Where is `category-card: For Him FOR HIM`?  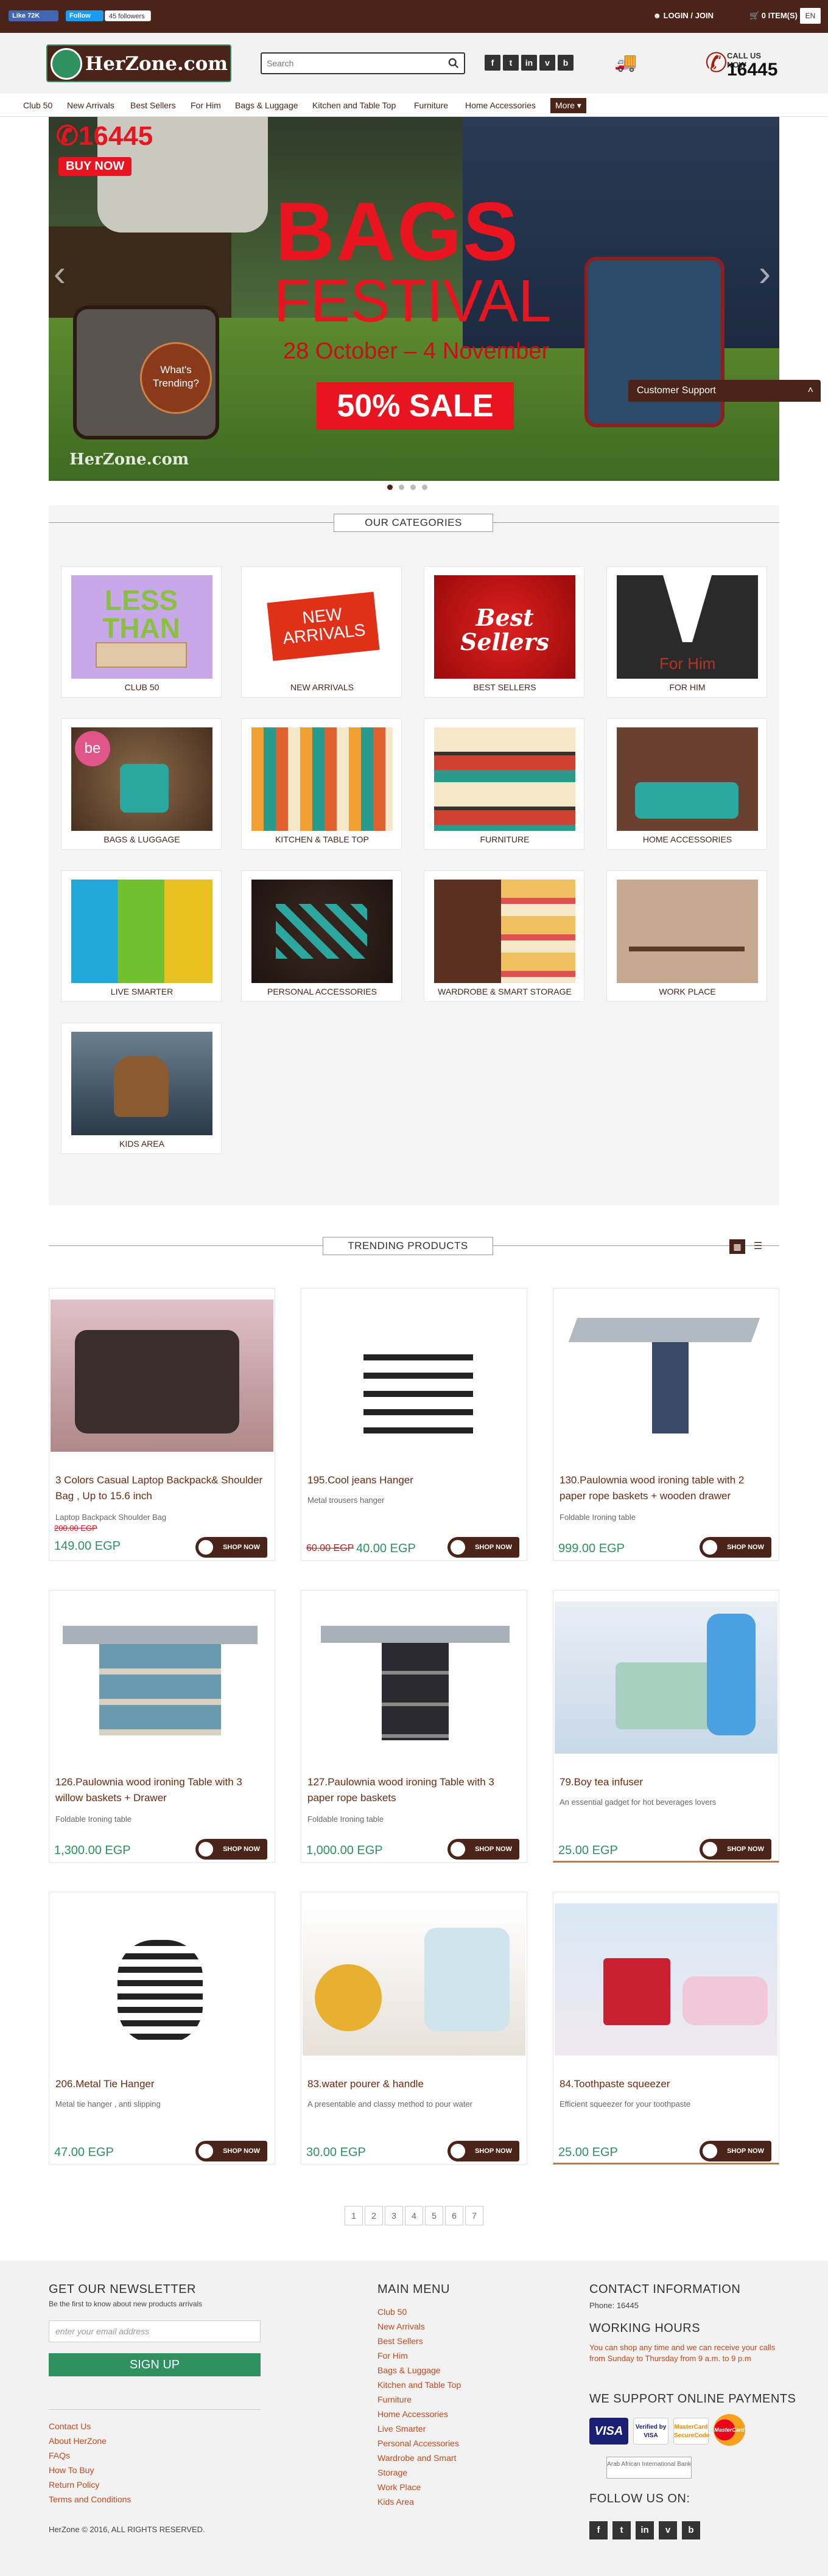
category-card: For Him FOR HIM is located at coordinates (686, 632).